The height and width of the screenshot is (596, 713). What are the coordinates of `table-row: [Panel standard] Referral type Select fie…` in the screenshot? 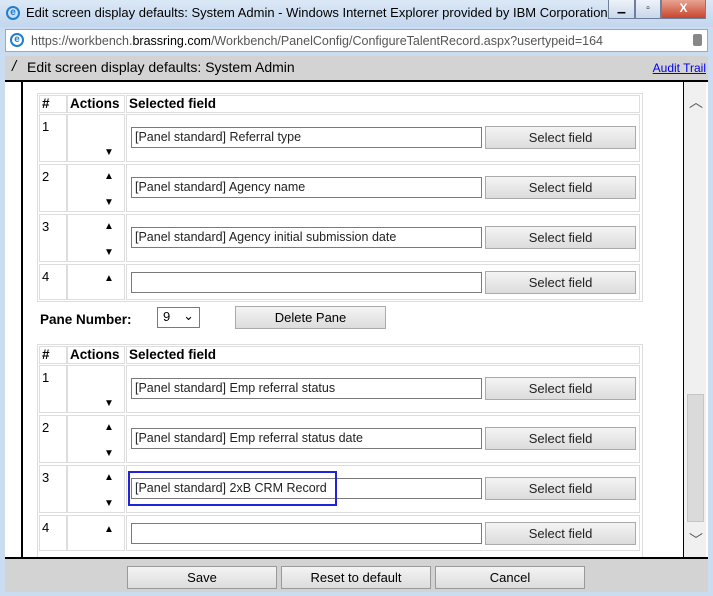 It's located at (383, 138).